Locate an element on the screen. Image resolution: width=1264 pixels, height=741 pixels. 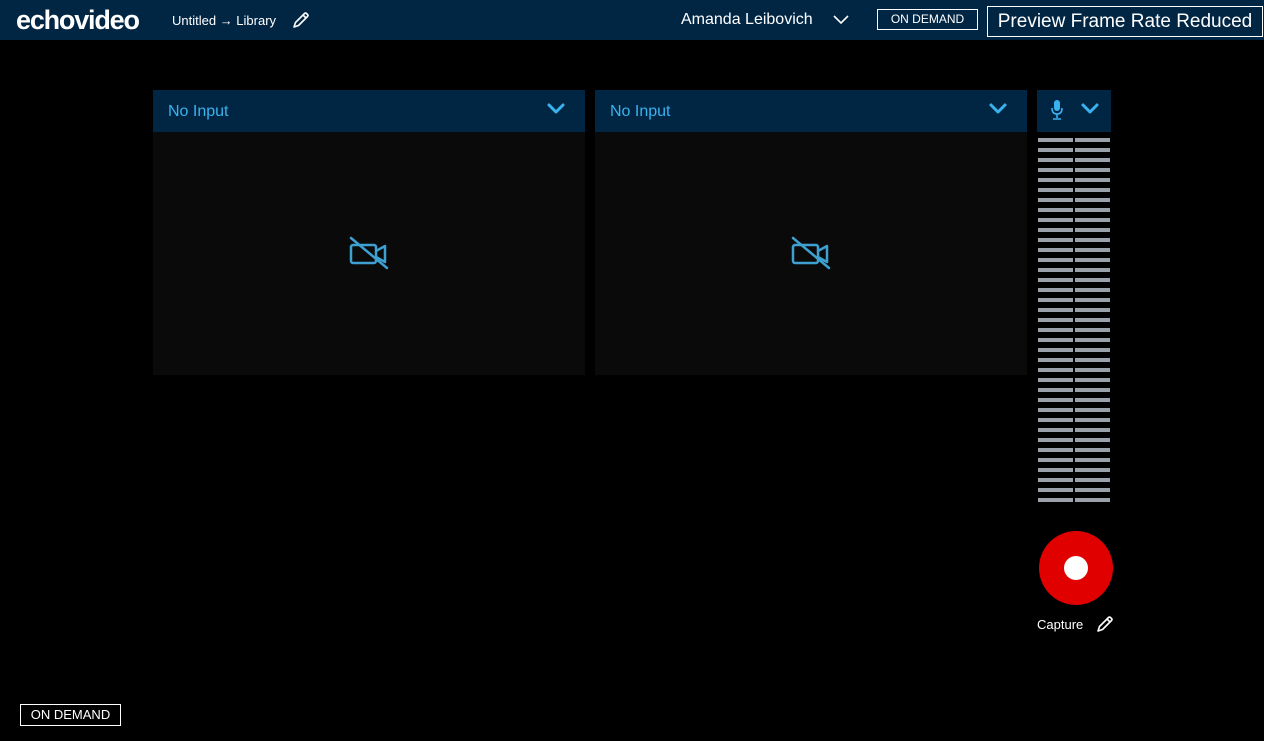
capture-label: Capture is located at coordinates (1060, 624).